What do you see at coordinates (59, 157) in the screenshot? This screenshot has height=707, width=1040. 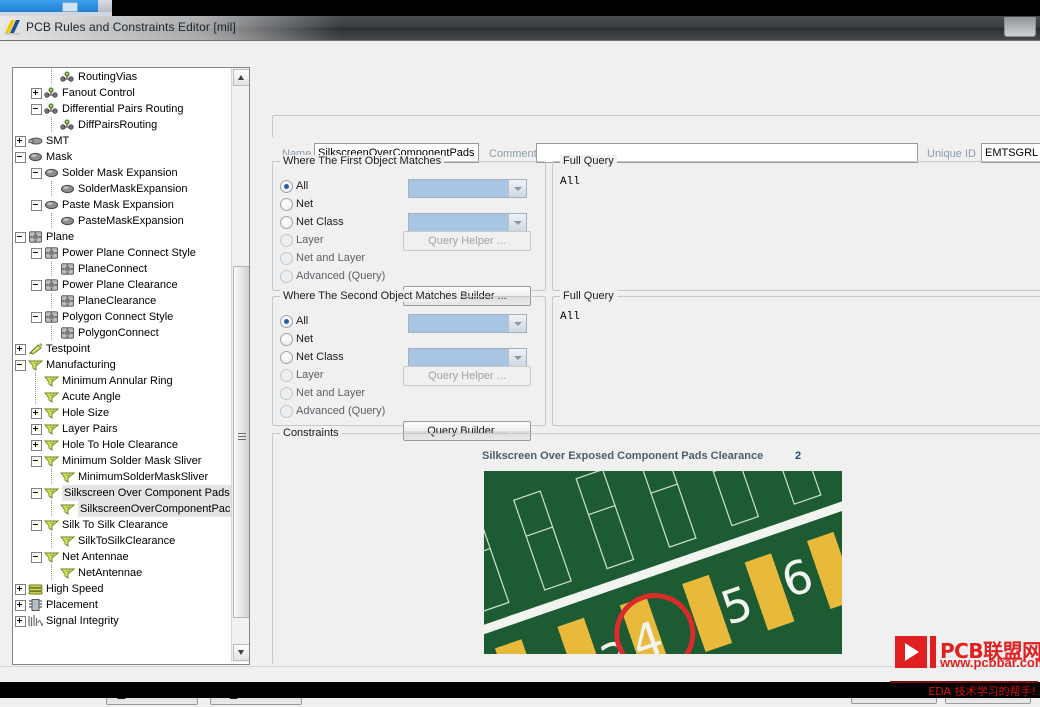 I see `tree-item-label: Mask` at bounding box center [59, 157].